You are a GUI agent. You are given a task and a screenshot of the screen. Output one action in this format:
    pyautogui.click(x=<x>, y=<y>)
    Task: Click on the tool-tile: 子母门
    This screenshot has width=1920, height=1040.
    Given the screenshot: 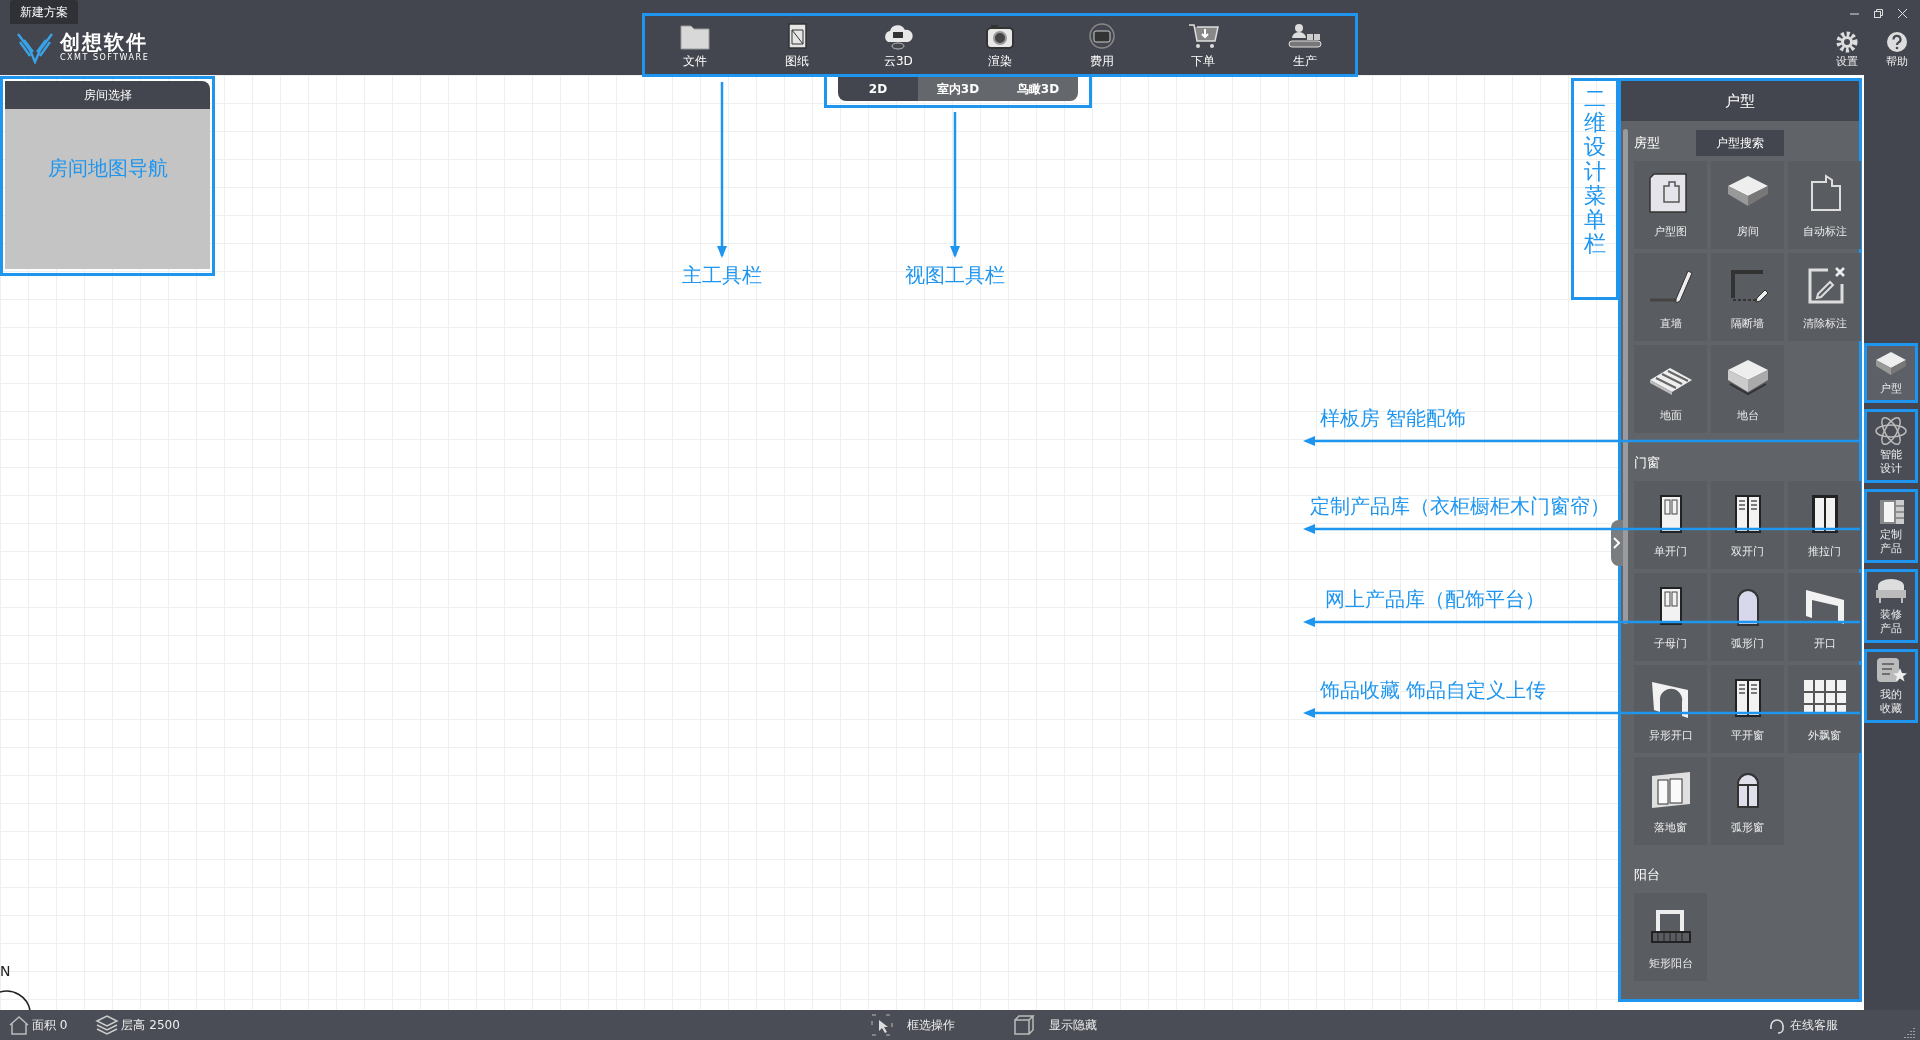 What is the action you would take?
    pyautogui.click(x=1670, y=617)
    